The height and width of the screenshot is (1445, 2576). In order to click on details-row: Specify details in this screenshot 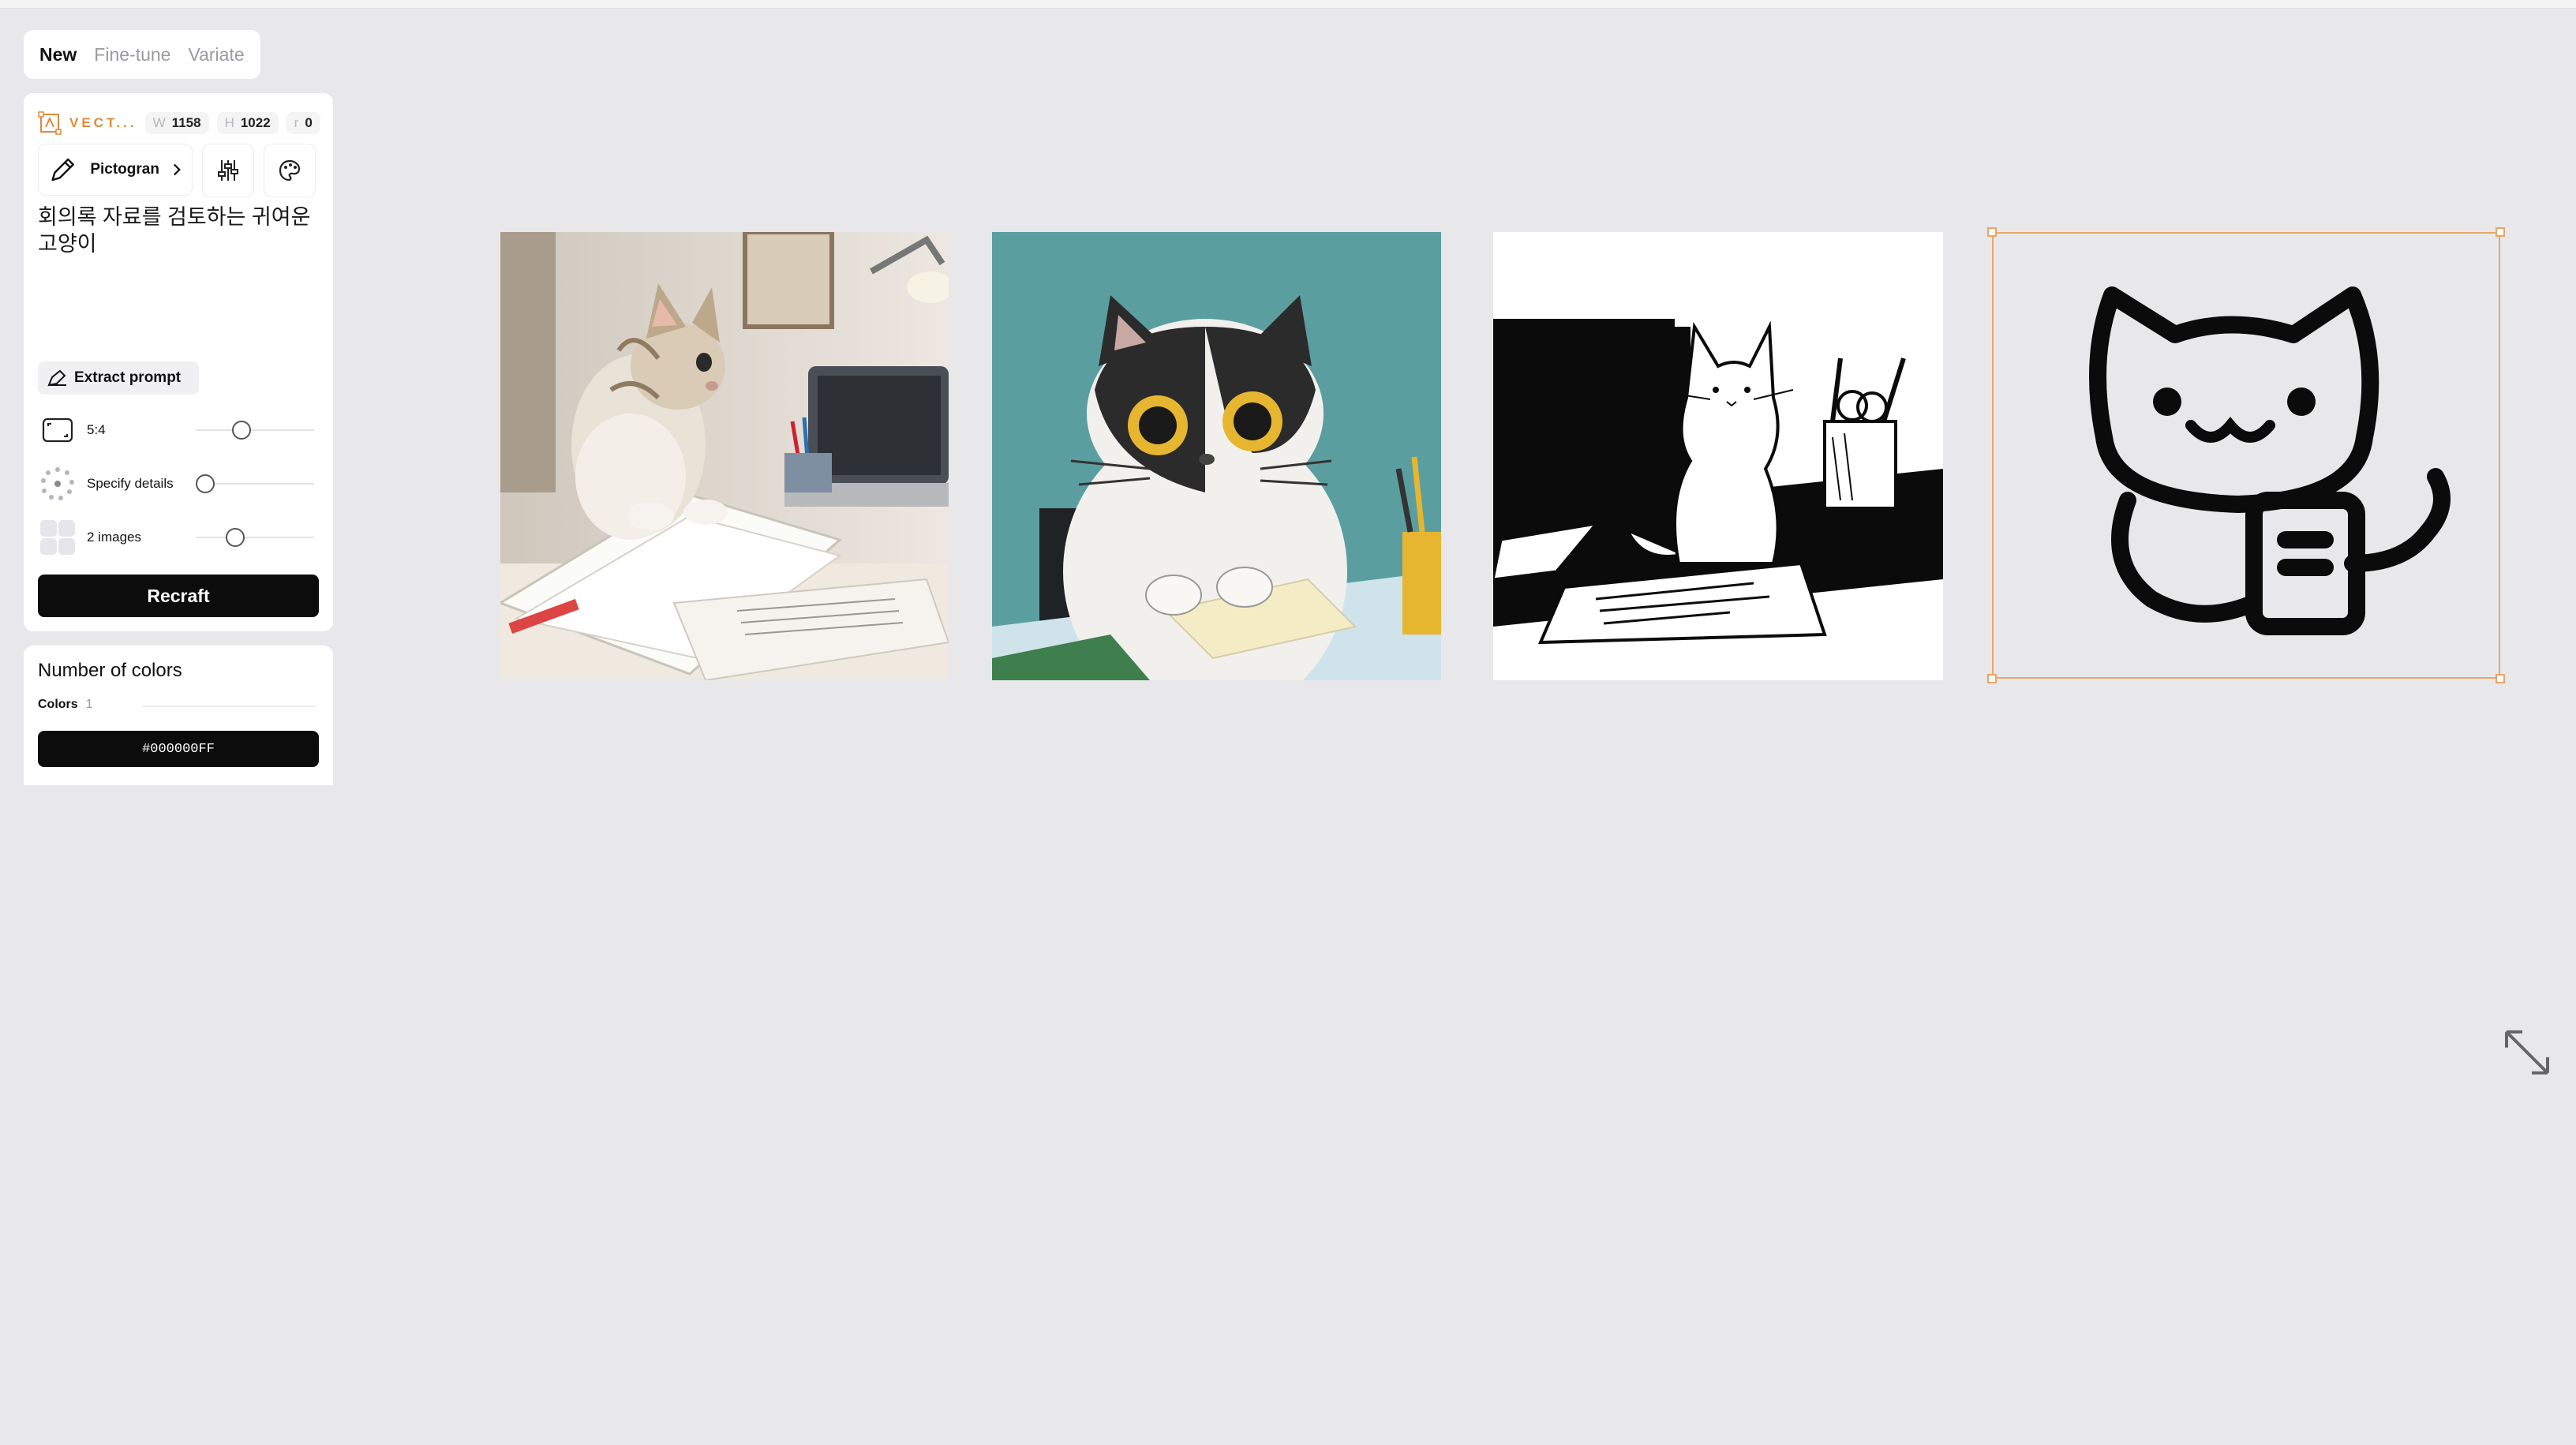, I will do `click(180, 484)`.